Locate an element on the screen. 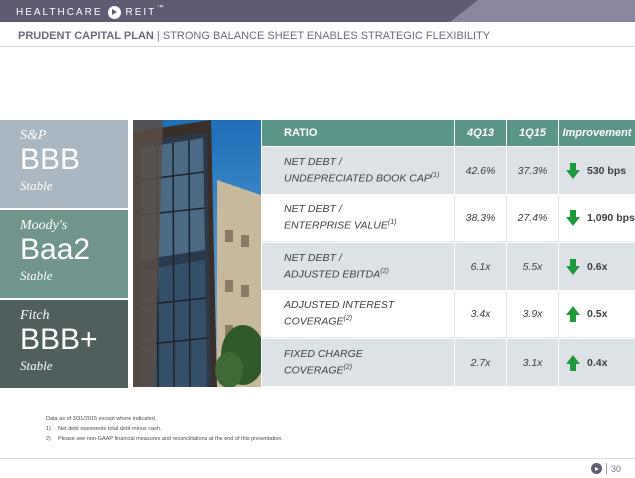  top-banner: HEALTHCARE REIT ™ is located at coordinates (317, 11).